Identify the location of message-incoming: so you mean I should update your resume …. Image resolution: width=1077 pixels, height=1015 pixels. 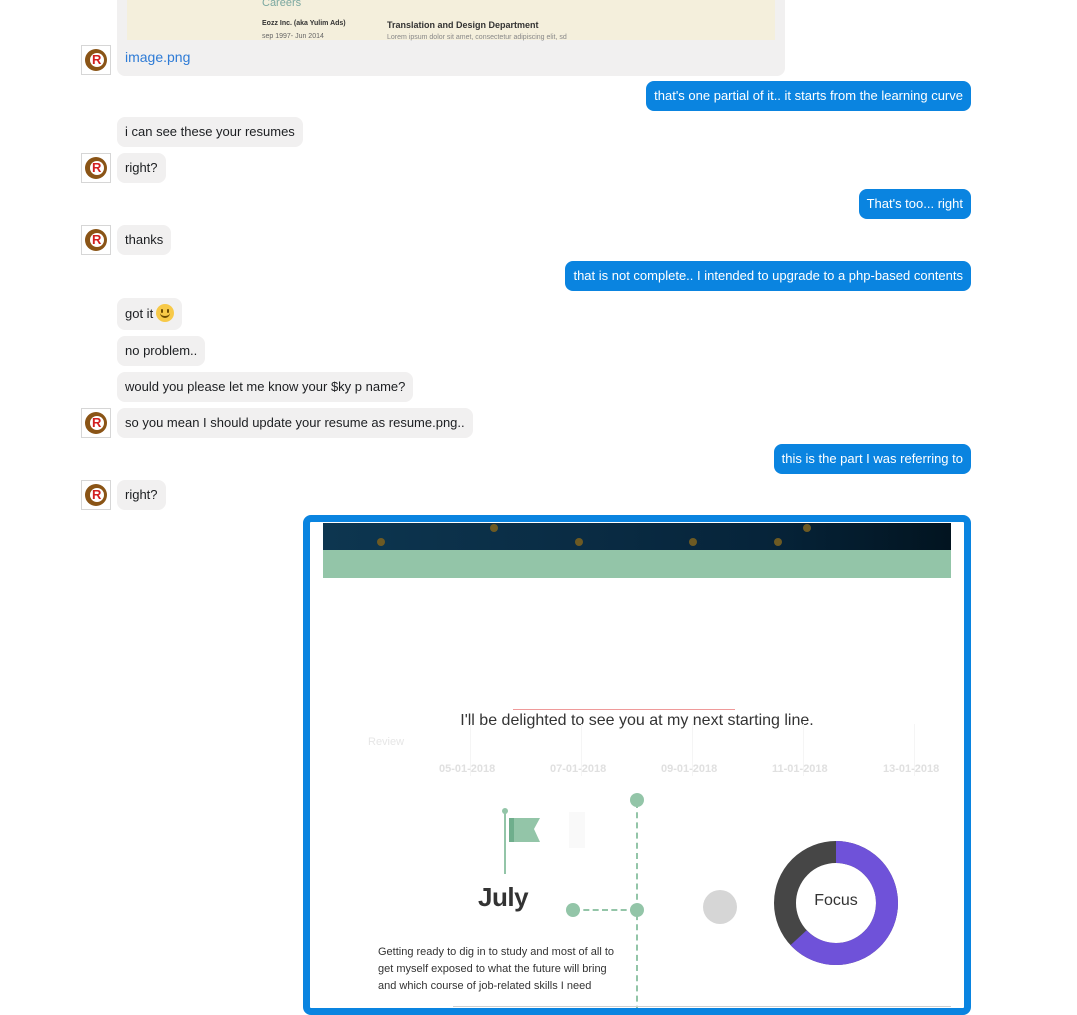
(295, 423).